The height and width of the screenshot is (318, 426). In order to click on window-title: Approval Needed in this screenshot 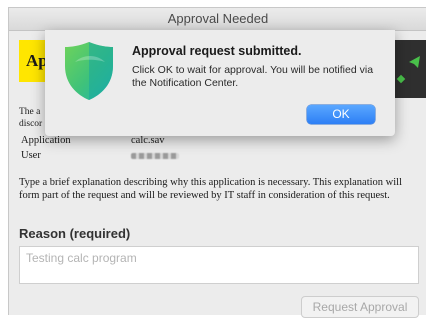, I will do `click(217, 19)`.